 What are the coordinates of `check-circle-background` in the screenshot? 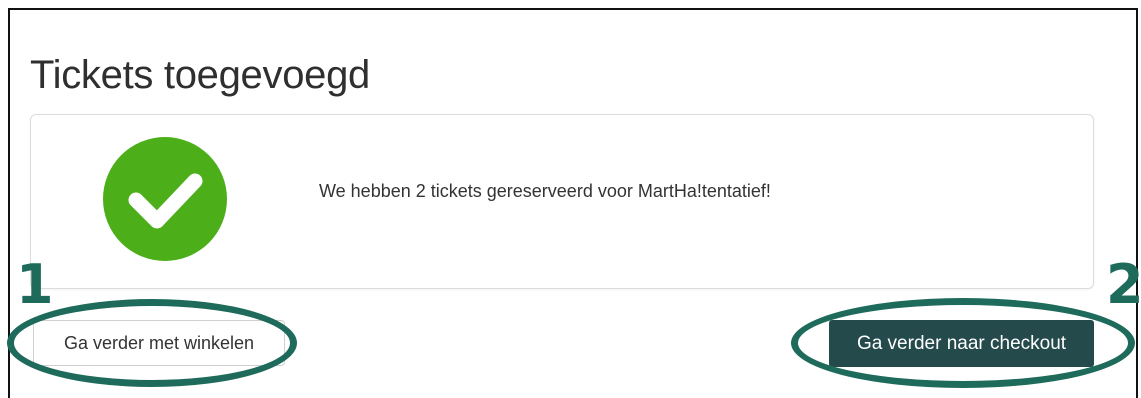 It's located at (165, 199).